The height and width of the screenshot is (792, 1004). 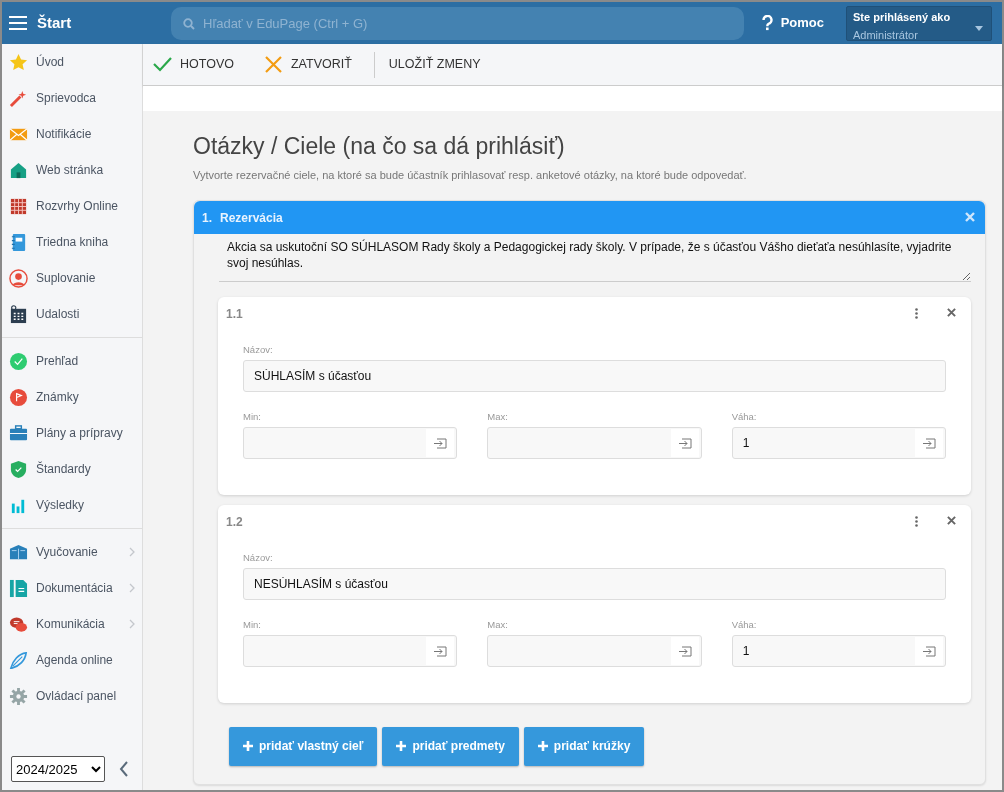 What do you see at coordinates (72, 433) in the screenshot?
I see `sidebar-item: Plány a prípravy` at bounding box center [72, 433].